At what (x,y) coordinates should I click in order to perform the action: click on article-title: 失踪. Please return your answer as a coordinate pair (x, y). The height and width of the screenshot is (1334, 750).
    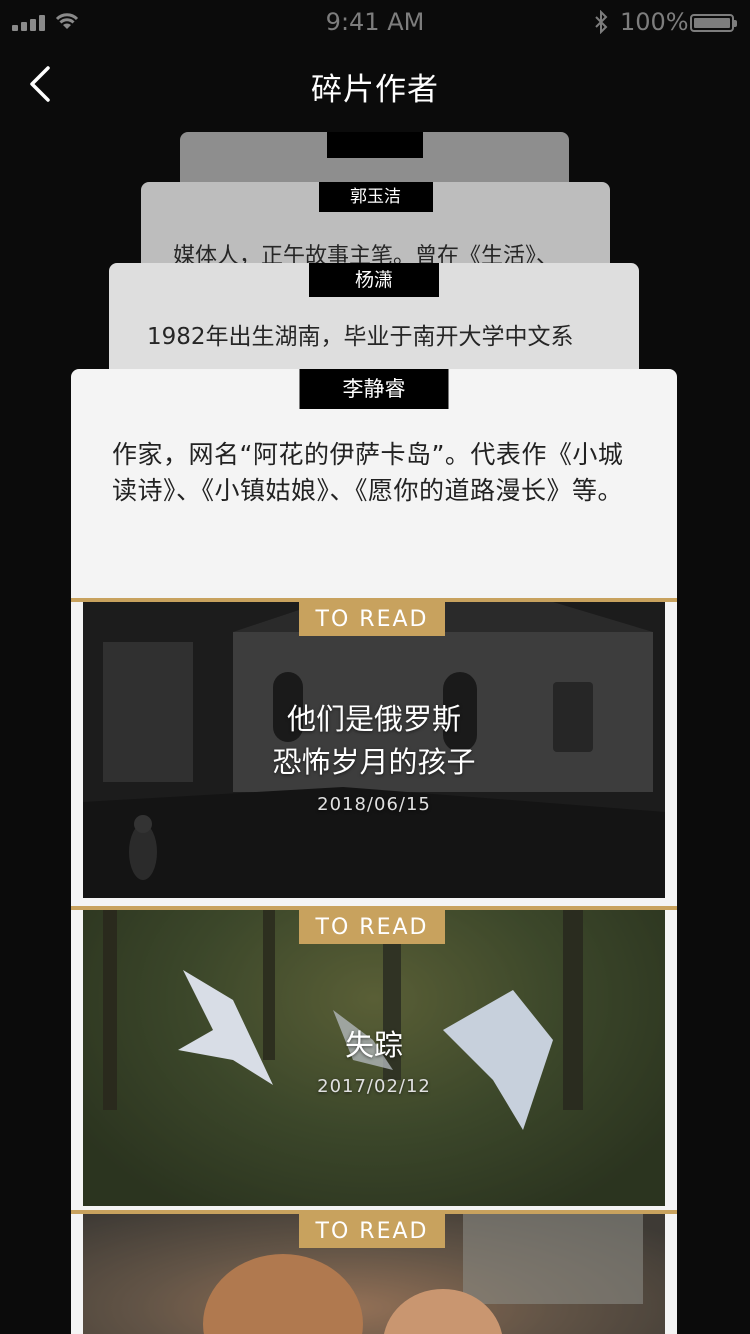
    Looking at the image, I should click on (373, 1045).